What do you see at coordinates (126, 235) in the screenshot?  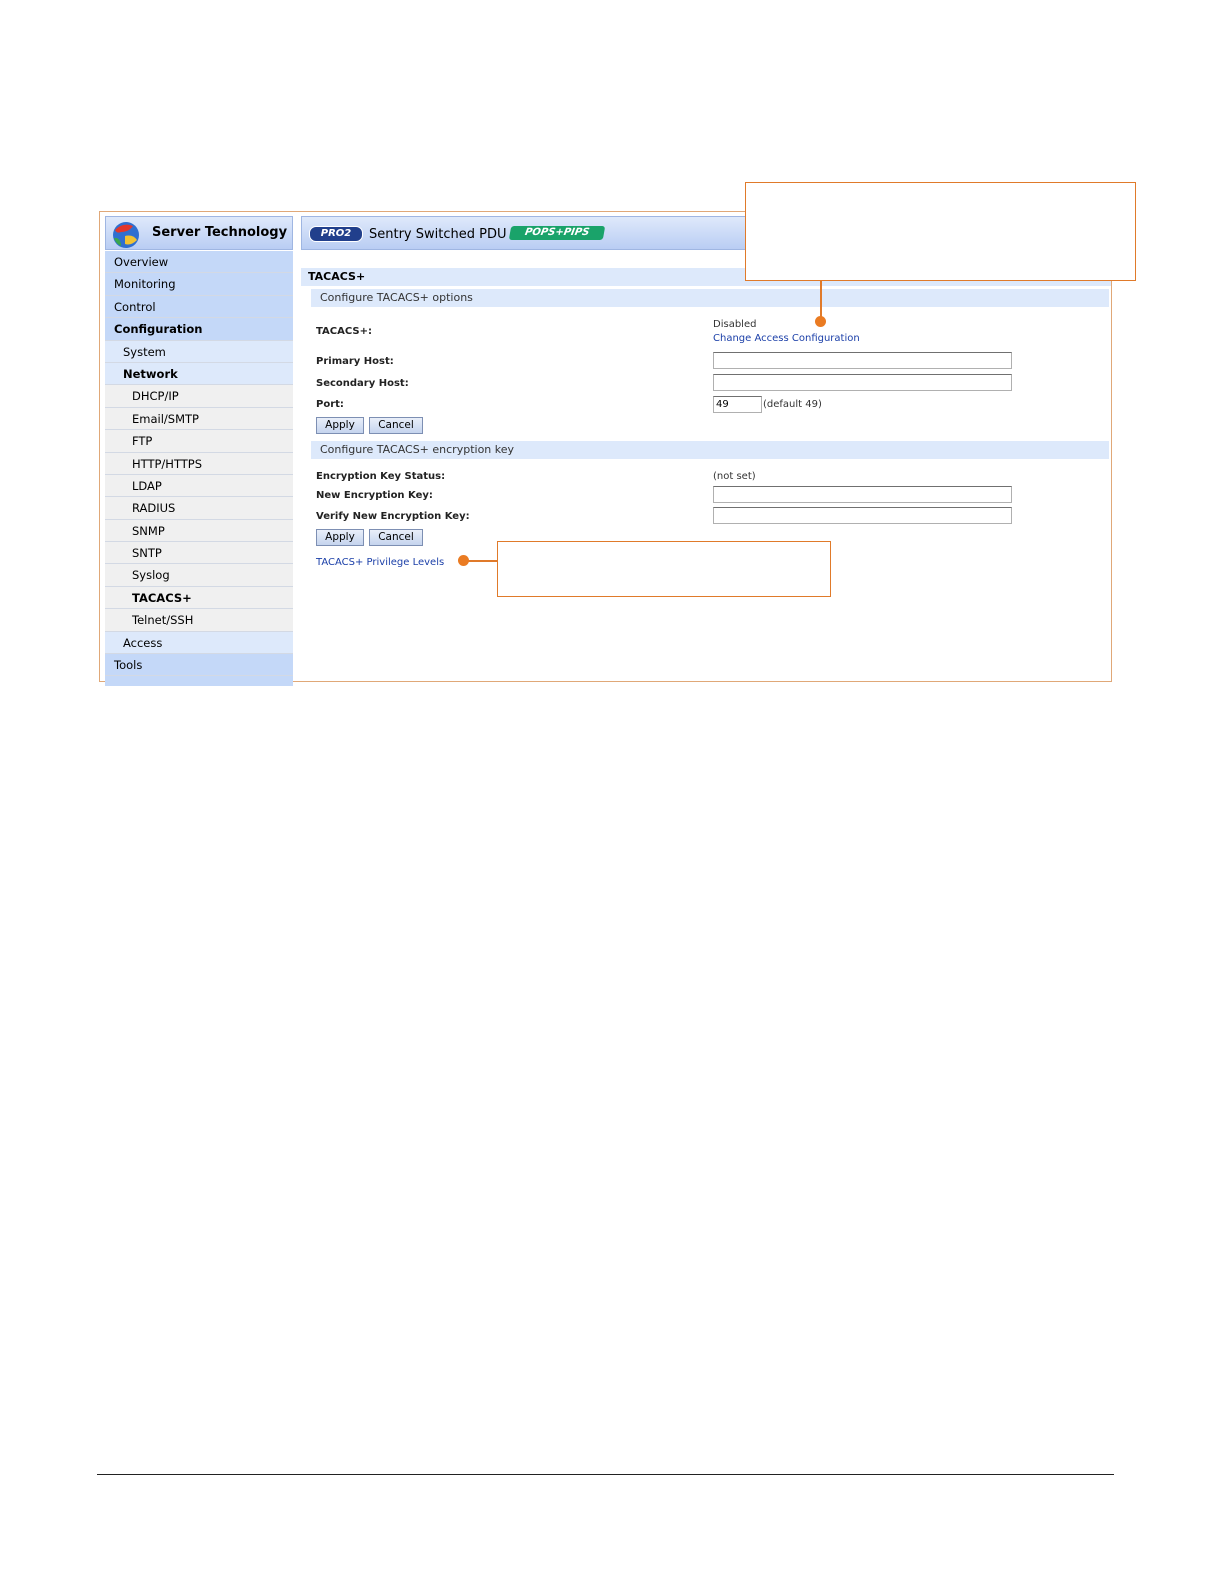 I see `globe-logo-icon` at bounding box center [126, 235].